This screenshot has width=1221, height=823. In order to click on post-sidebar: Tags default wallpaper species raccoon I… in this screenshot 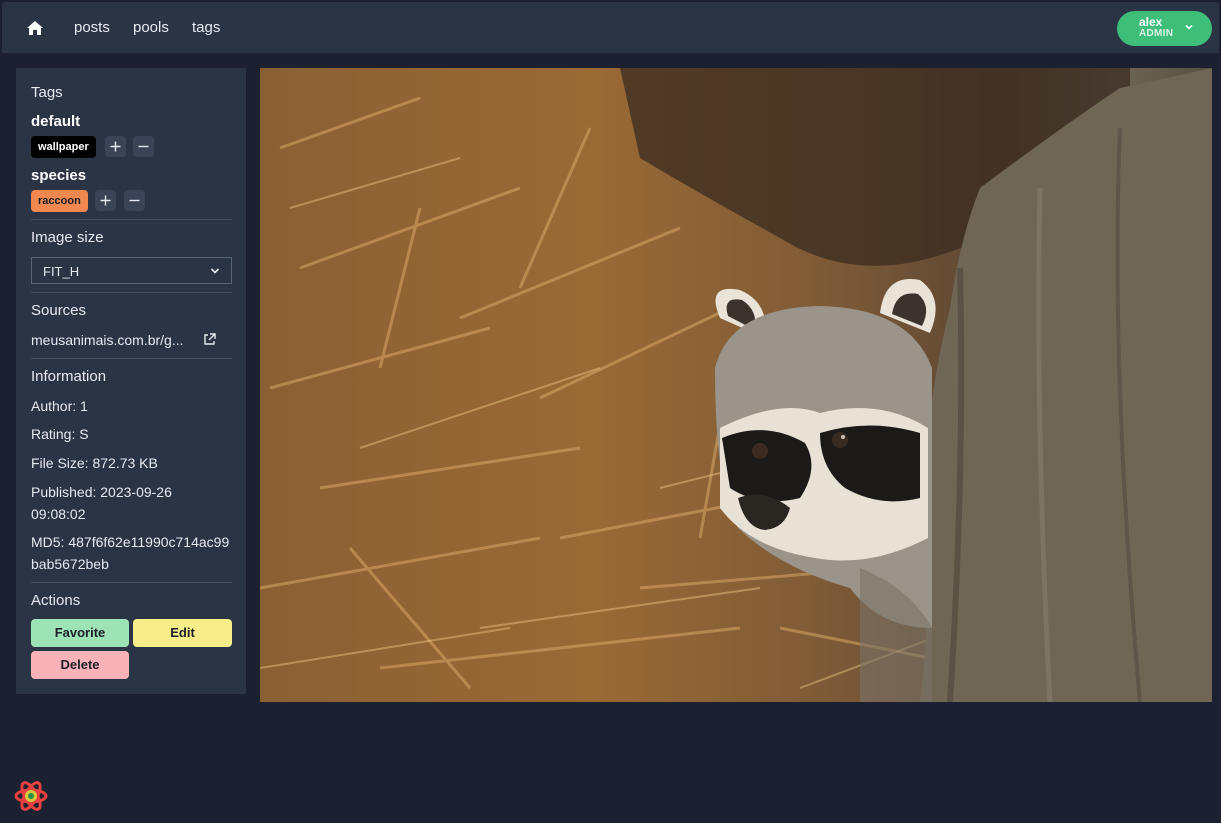, I will do `click(131, 381)`.